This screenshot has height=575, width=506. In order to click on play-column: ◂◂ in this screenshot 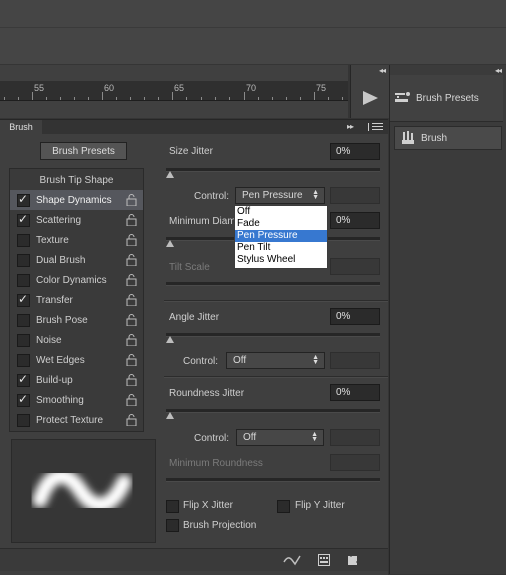, I will do `click(369, 91)`.